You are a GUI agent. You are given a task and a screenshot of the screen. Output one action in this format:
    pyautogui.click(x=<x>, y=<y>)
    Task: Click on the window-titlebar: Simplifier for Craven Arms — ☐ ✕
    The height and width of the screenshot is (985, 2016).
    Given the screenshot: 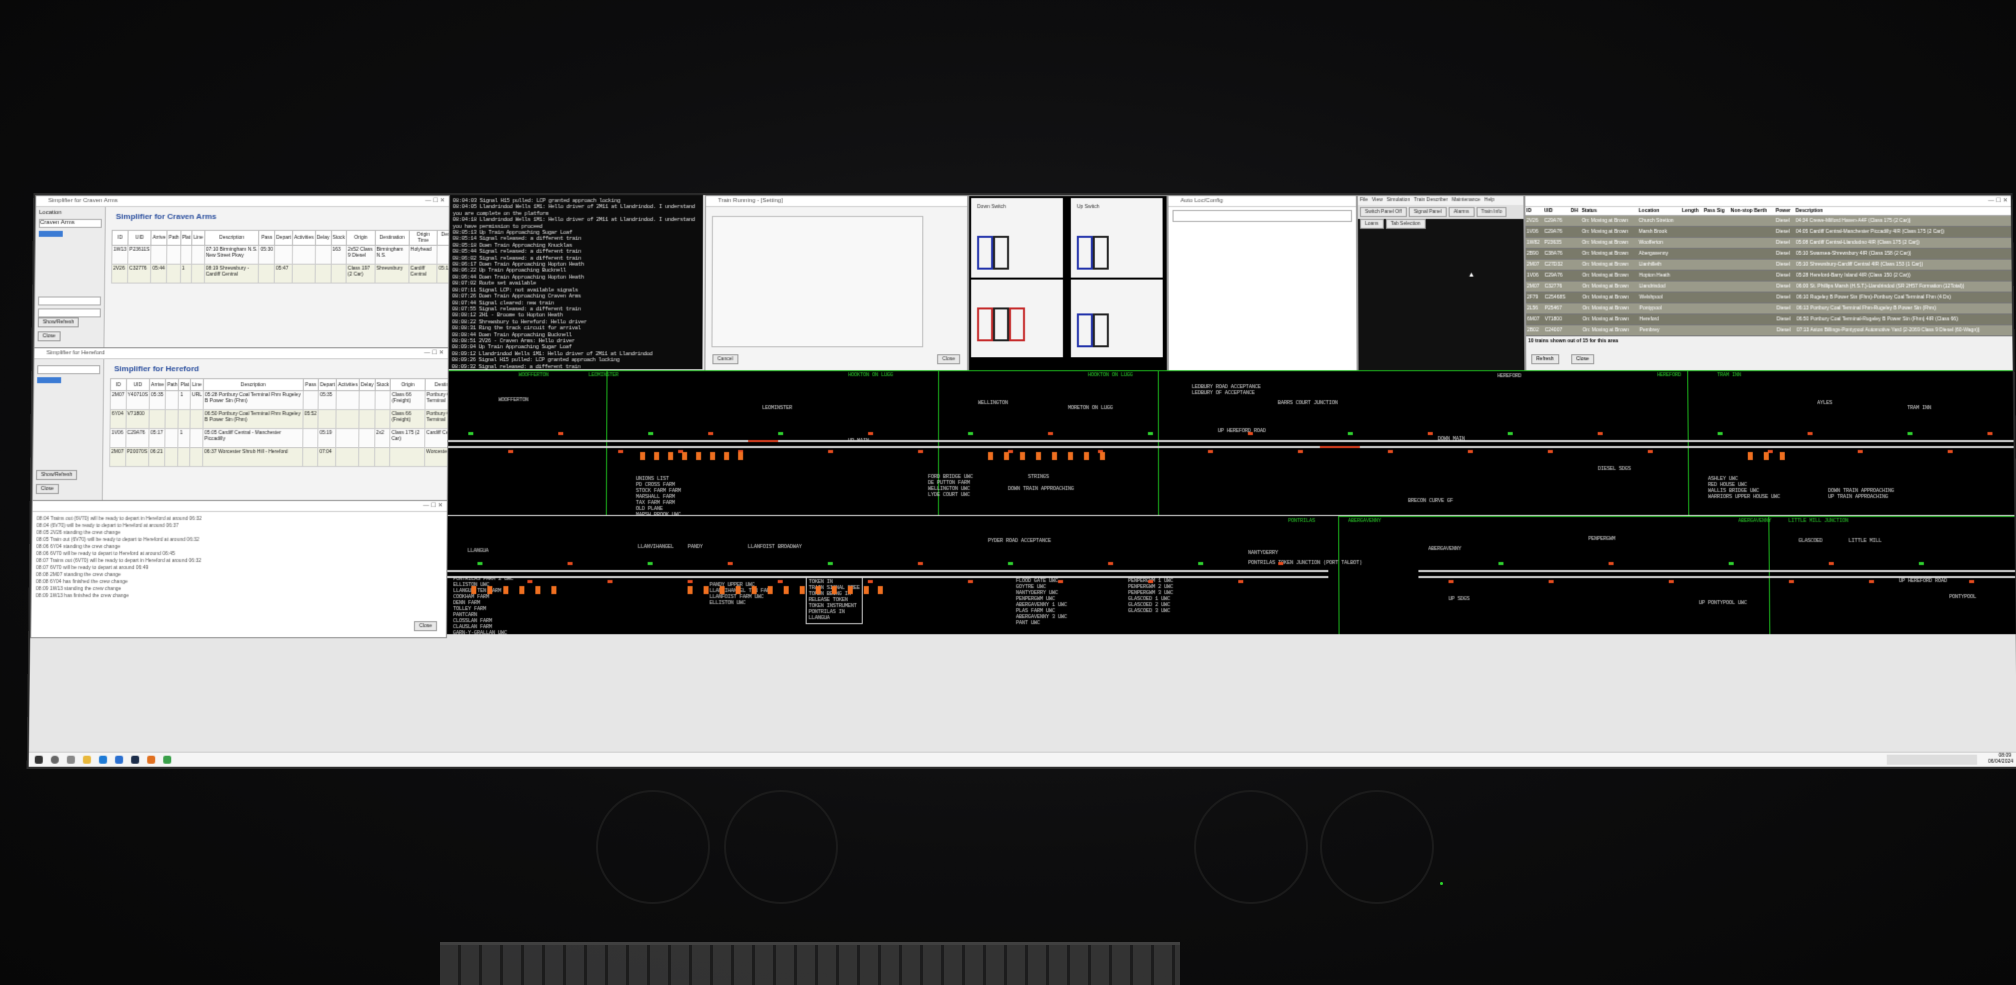 What is the action you would take?
    pyautogui.click(x=242, y=201)
    